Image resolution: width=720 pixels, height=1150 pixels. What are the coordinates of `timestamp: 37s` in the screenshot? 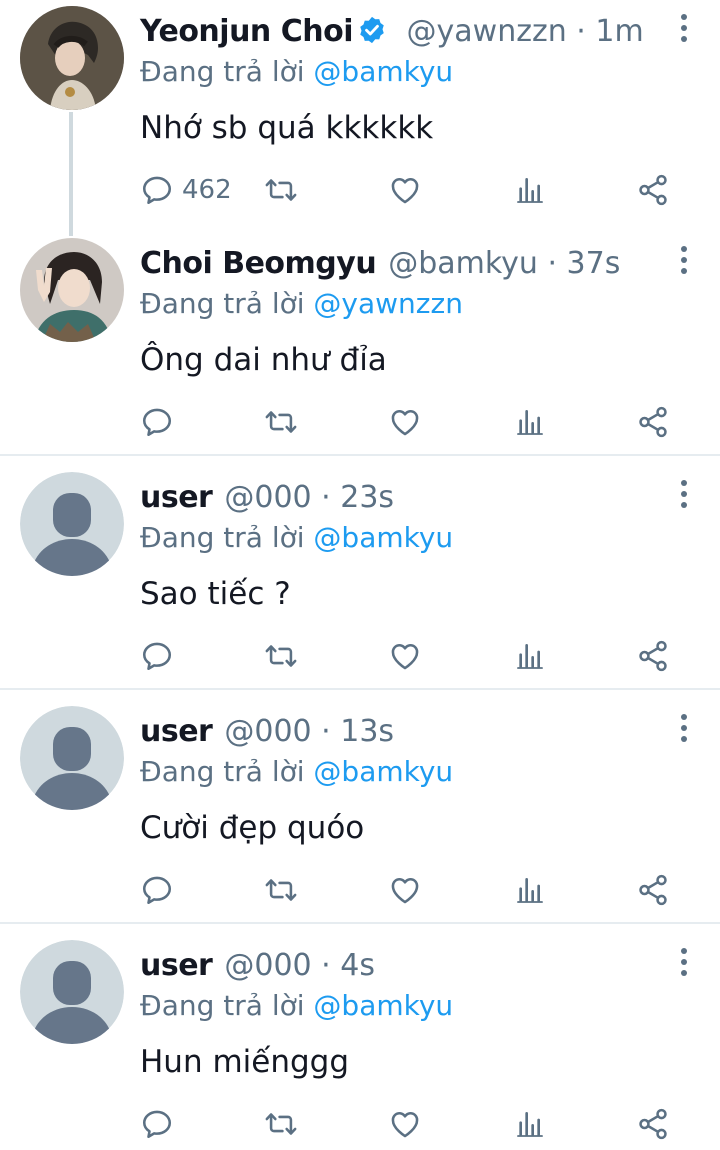 It's located at (594, 263).